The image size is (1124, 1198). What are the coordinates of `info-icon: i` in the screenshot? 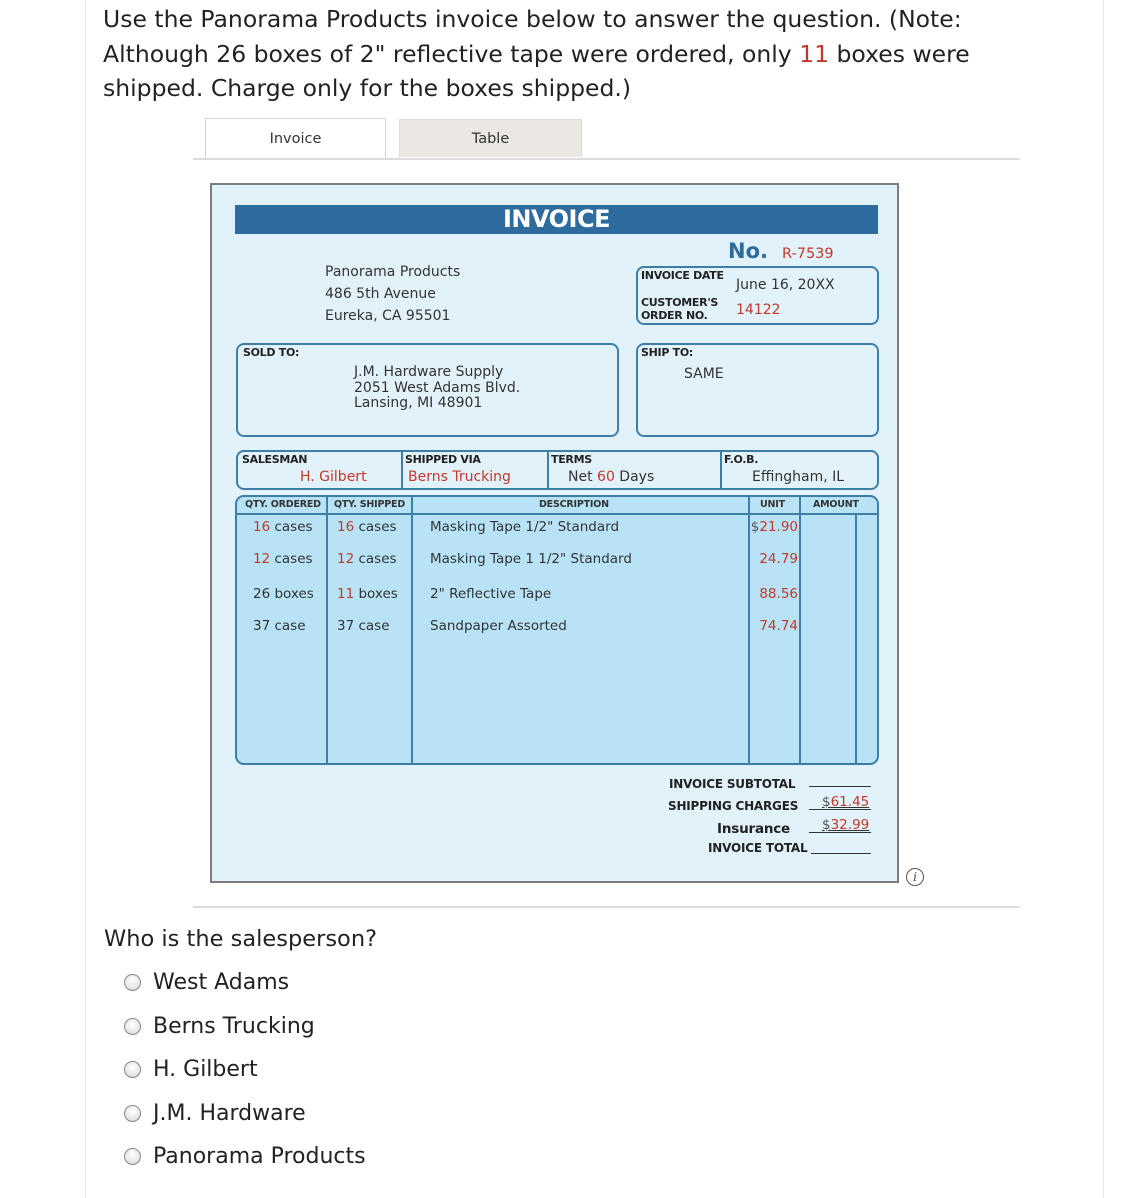 It's located at (915, 877).